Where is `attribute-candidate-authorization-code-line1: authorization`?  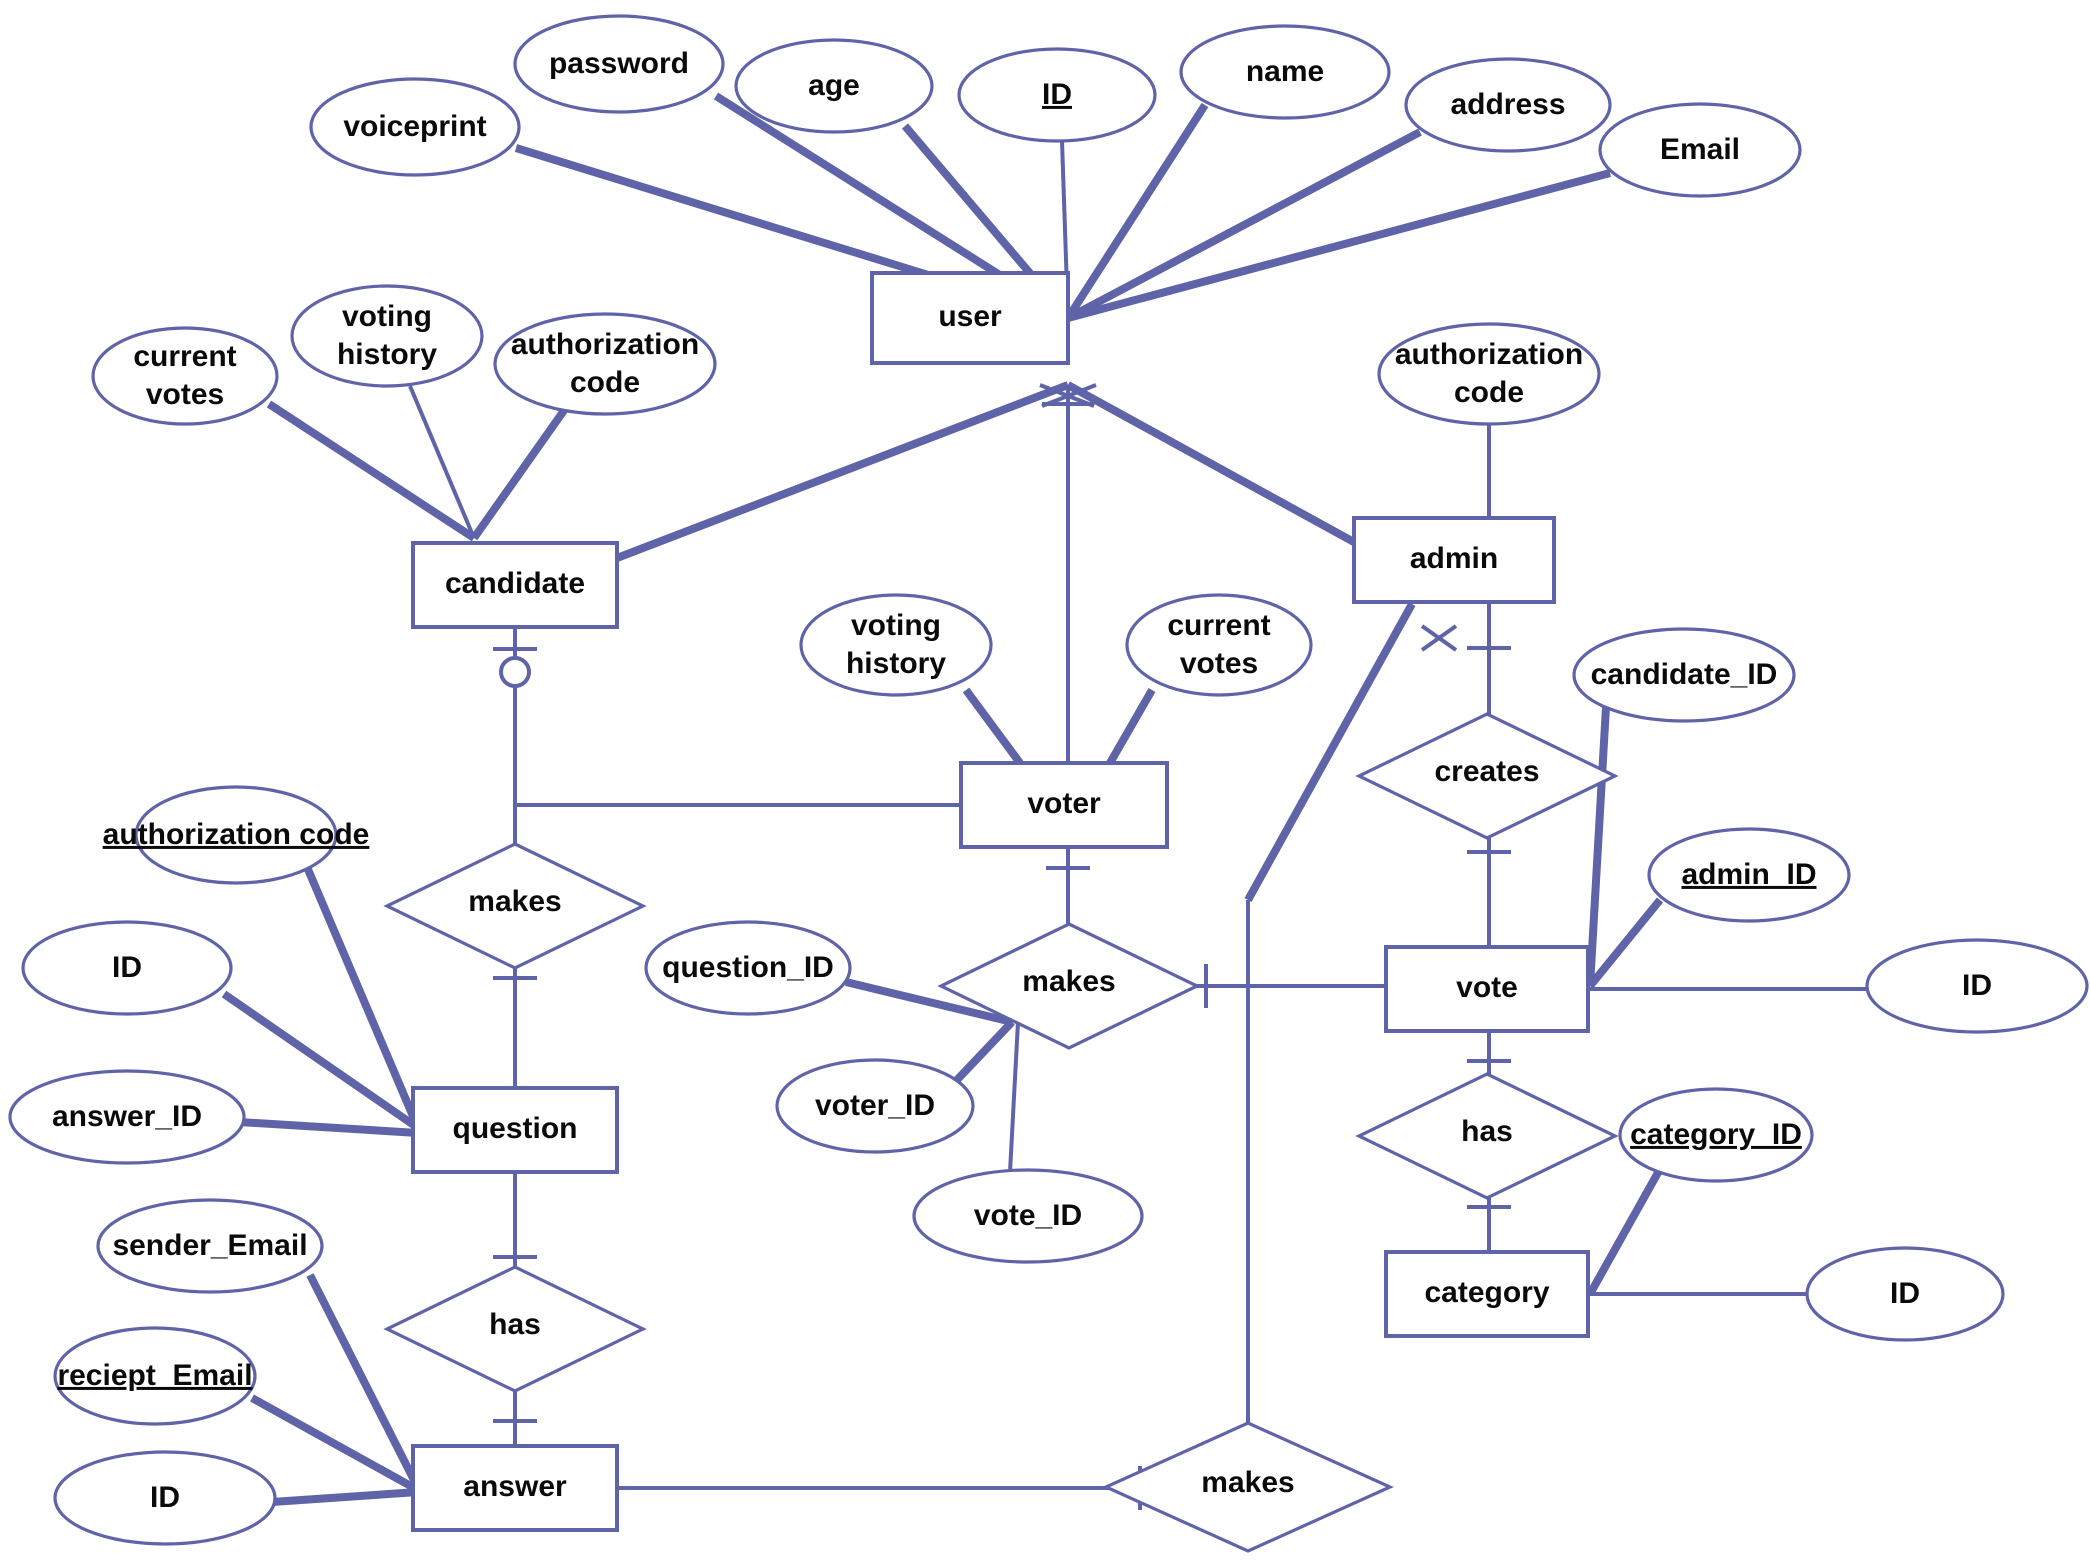
attribute-candidate-authorization-code-line1: authorization is located at coordinates (605, 344).